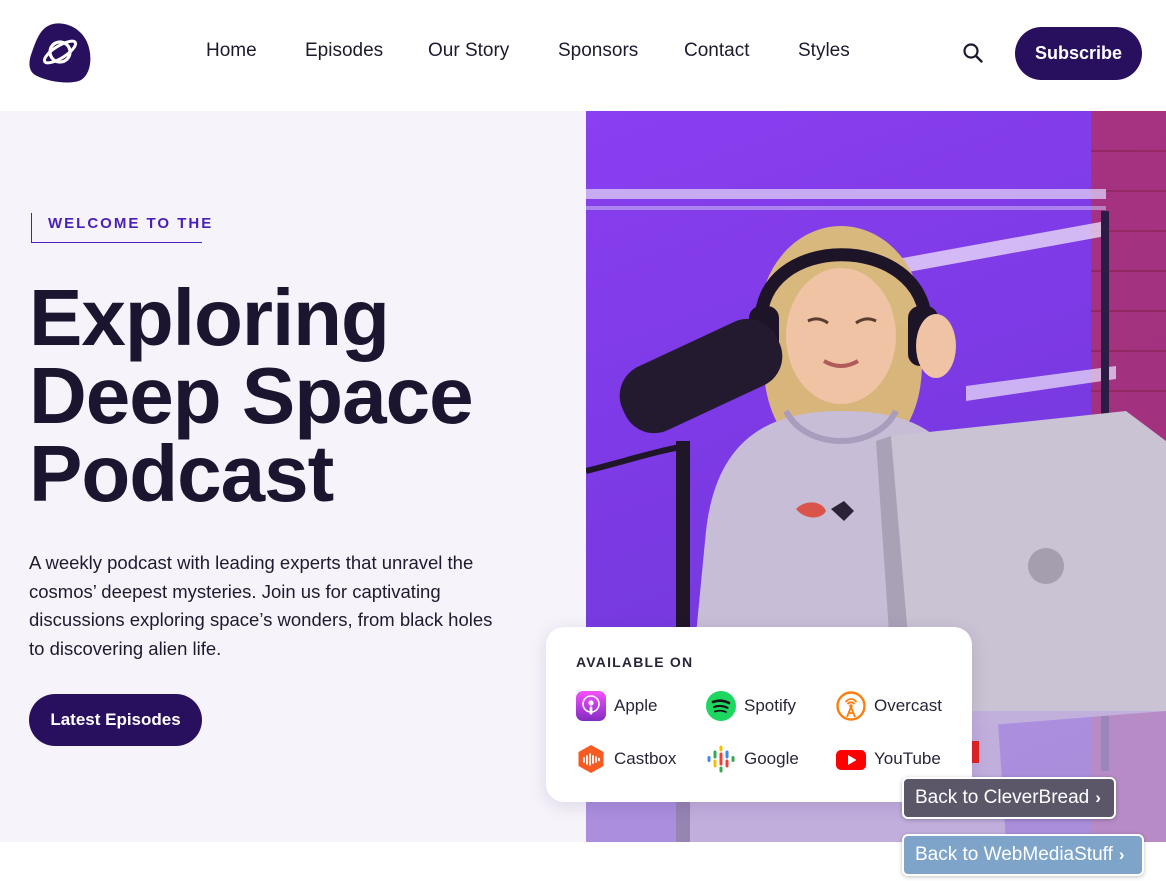  What do you see at coordinates (60, 53) in the screenshot?
I see `planet-logo-icon` at bounding box center [60, 53].